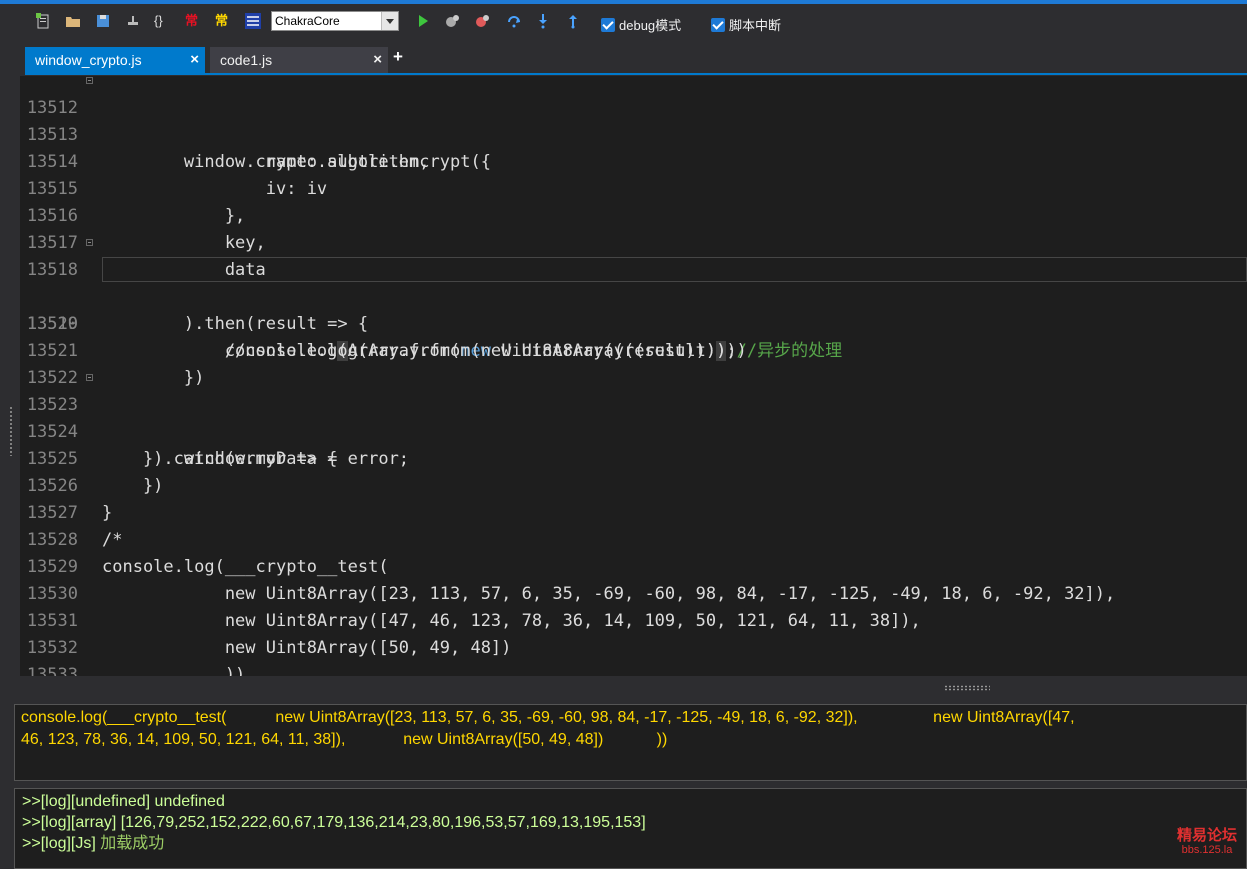  Describe the element at coordinates (103, 21) in the screenshot. I see `save-icon` at that location.